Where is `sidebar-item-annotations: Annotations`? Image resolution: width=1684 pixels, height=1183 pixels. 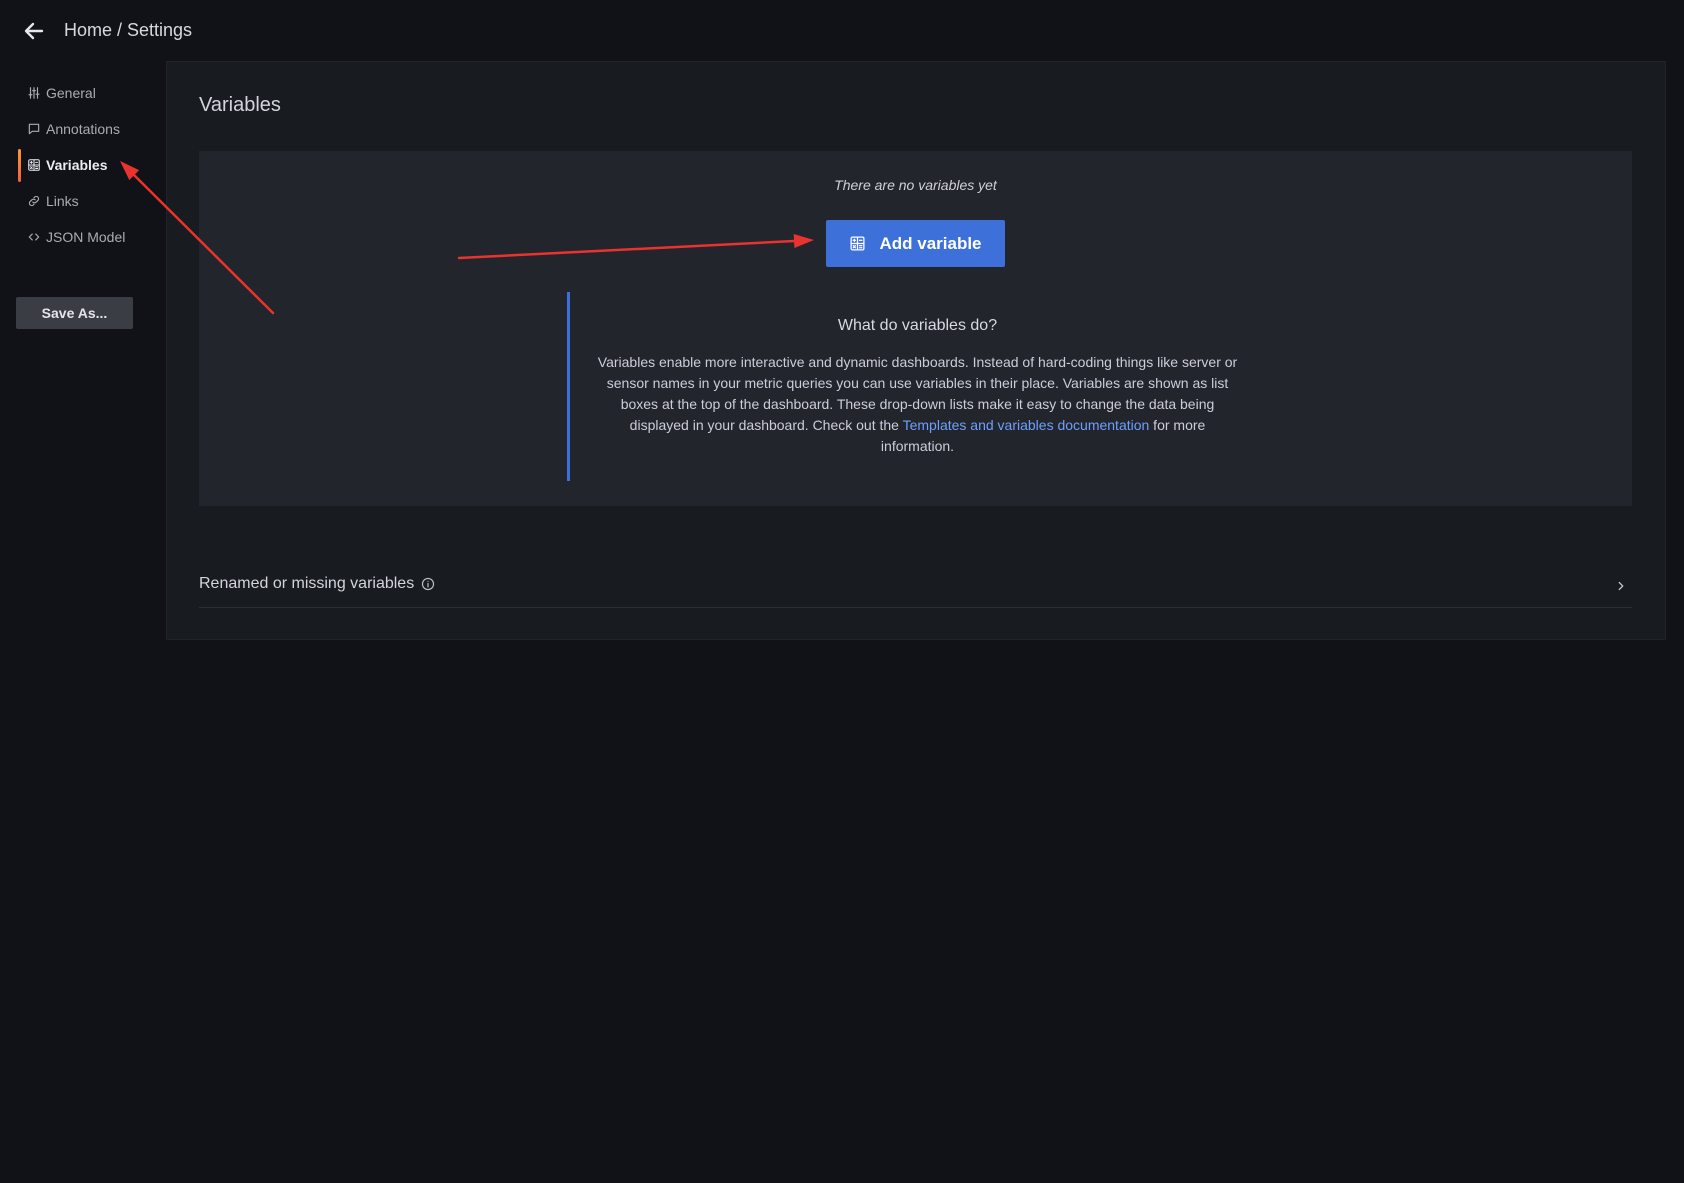
sidebar-item-annotations: Annotations is located at coordinates (73, 129).